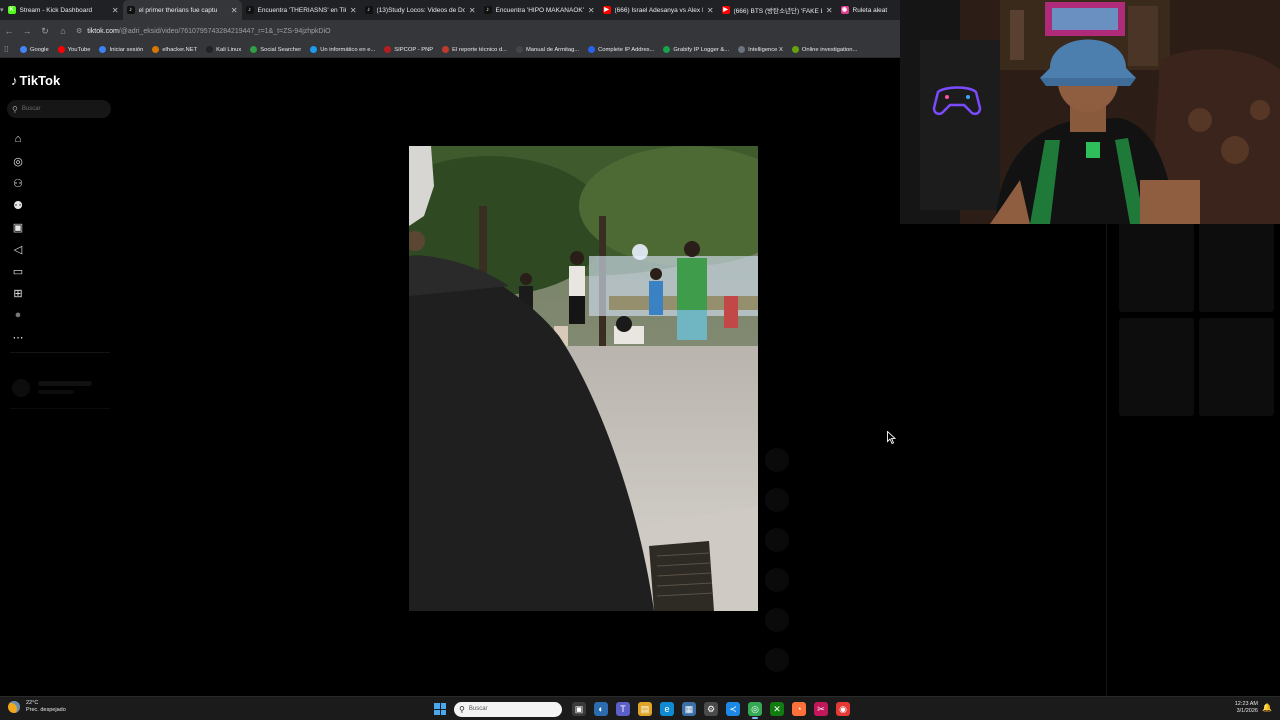 This screenshot has width=1280, height=720. Describe the element at coordinates (1267, 707) in the screenshot. I see `notification-bell-icon: 🔔` at that location.